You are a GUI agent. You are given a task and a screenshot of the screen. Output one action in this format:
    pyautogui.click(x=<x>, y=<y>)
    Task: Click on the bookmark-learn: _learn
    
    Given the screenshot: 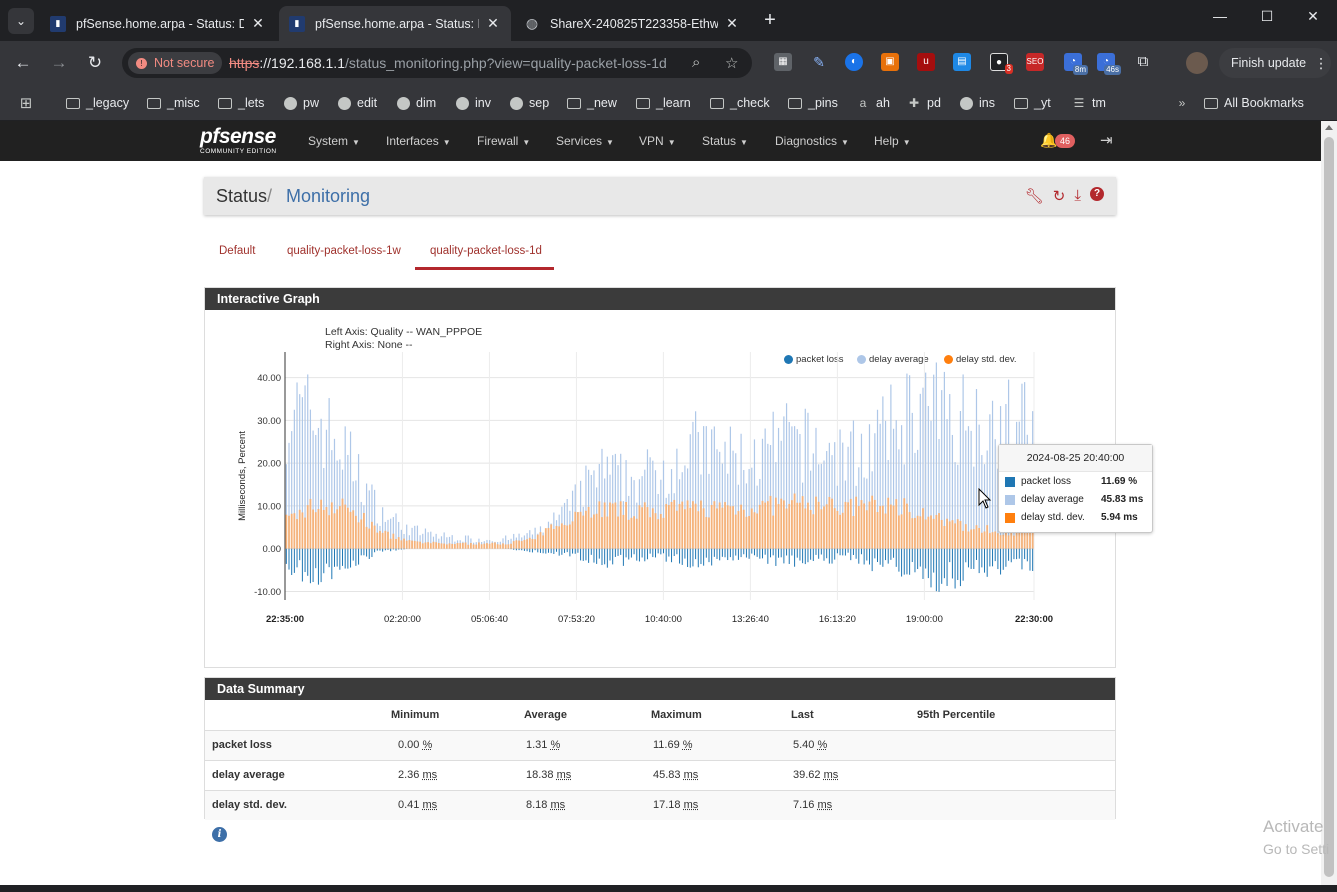 What is the action you would take?
    pyautogui.click(x=663, y=103)
    